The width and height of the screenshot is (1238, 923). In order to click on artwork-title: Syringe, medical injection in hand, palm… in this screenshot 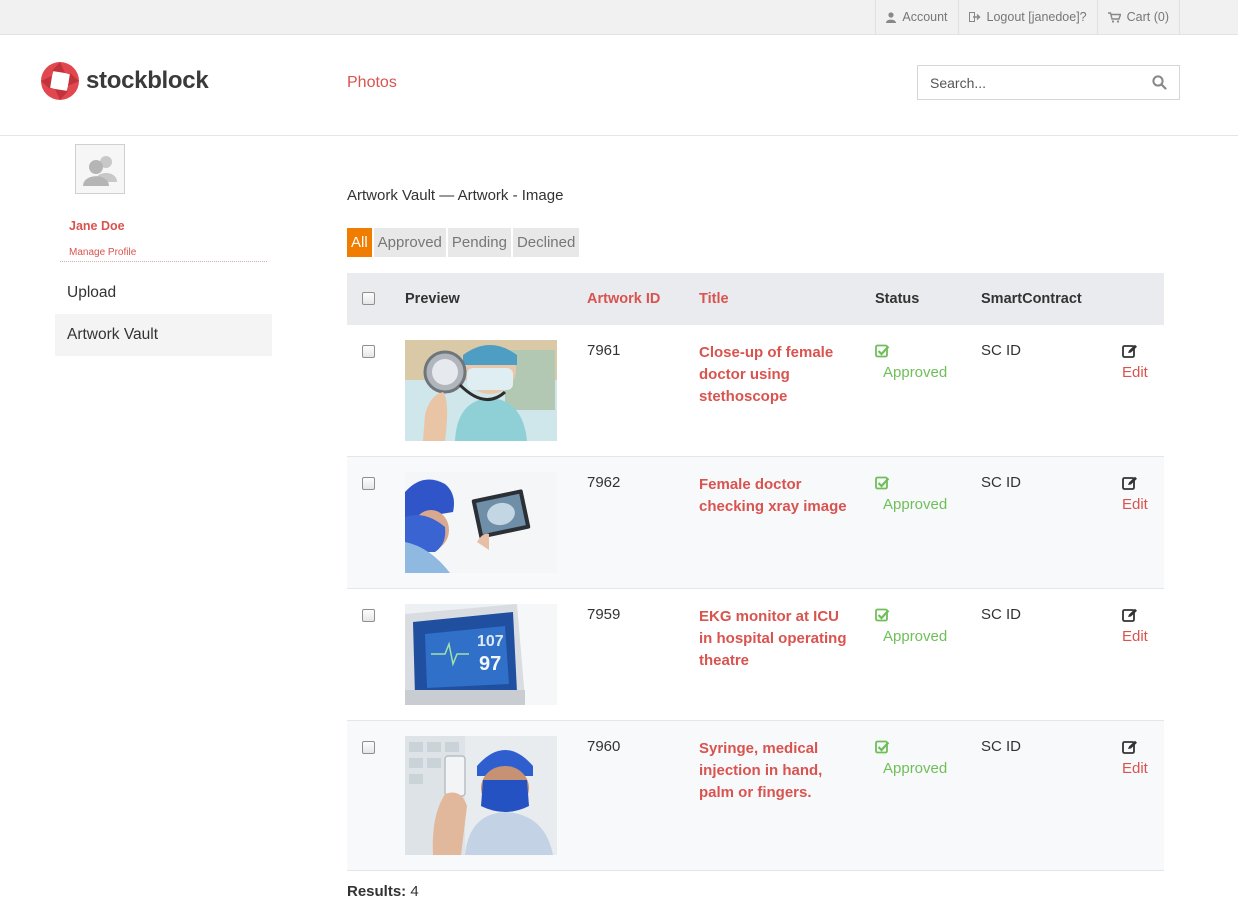, I will do `click(775, 771)`.